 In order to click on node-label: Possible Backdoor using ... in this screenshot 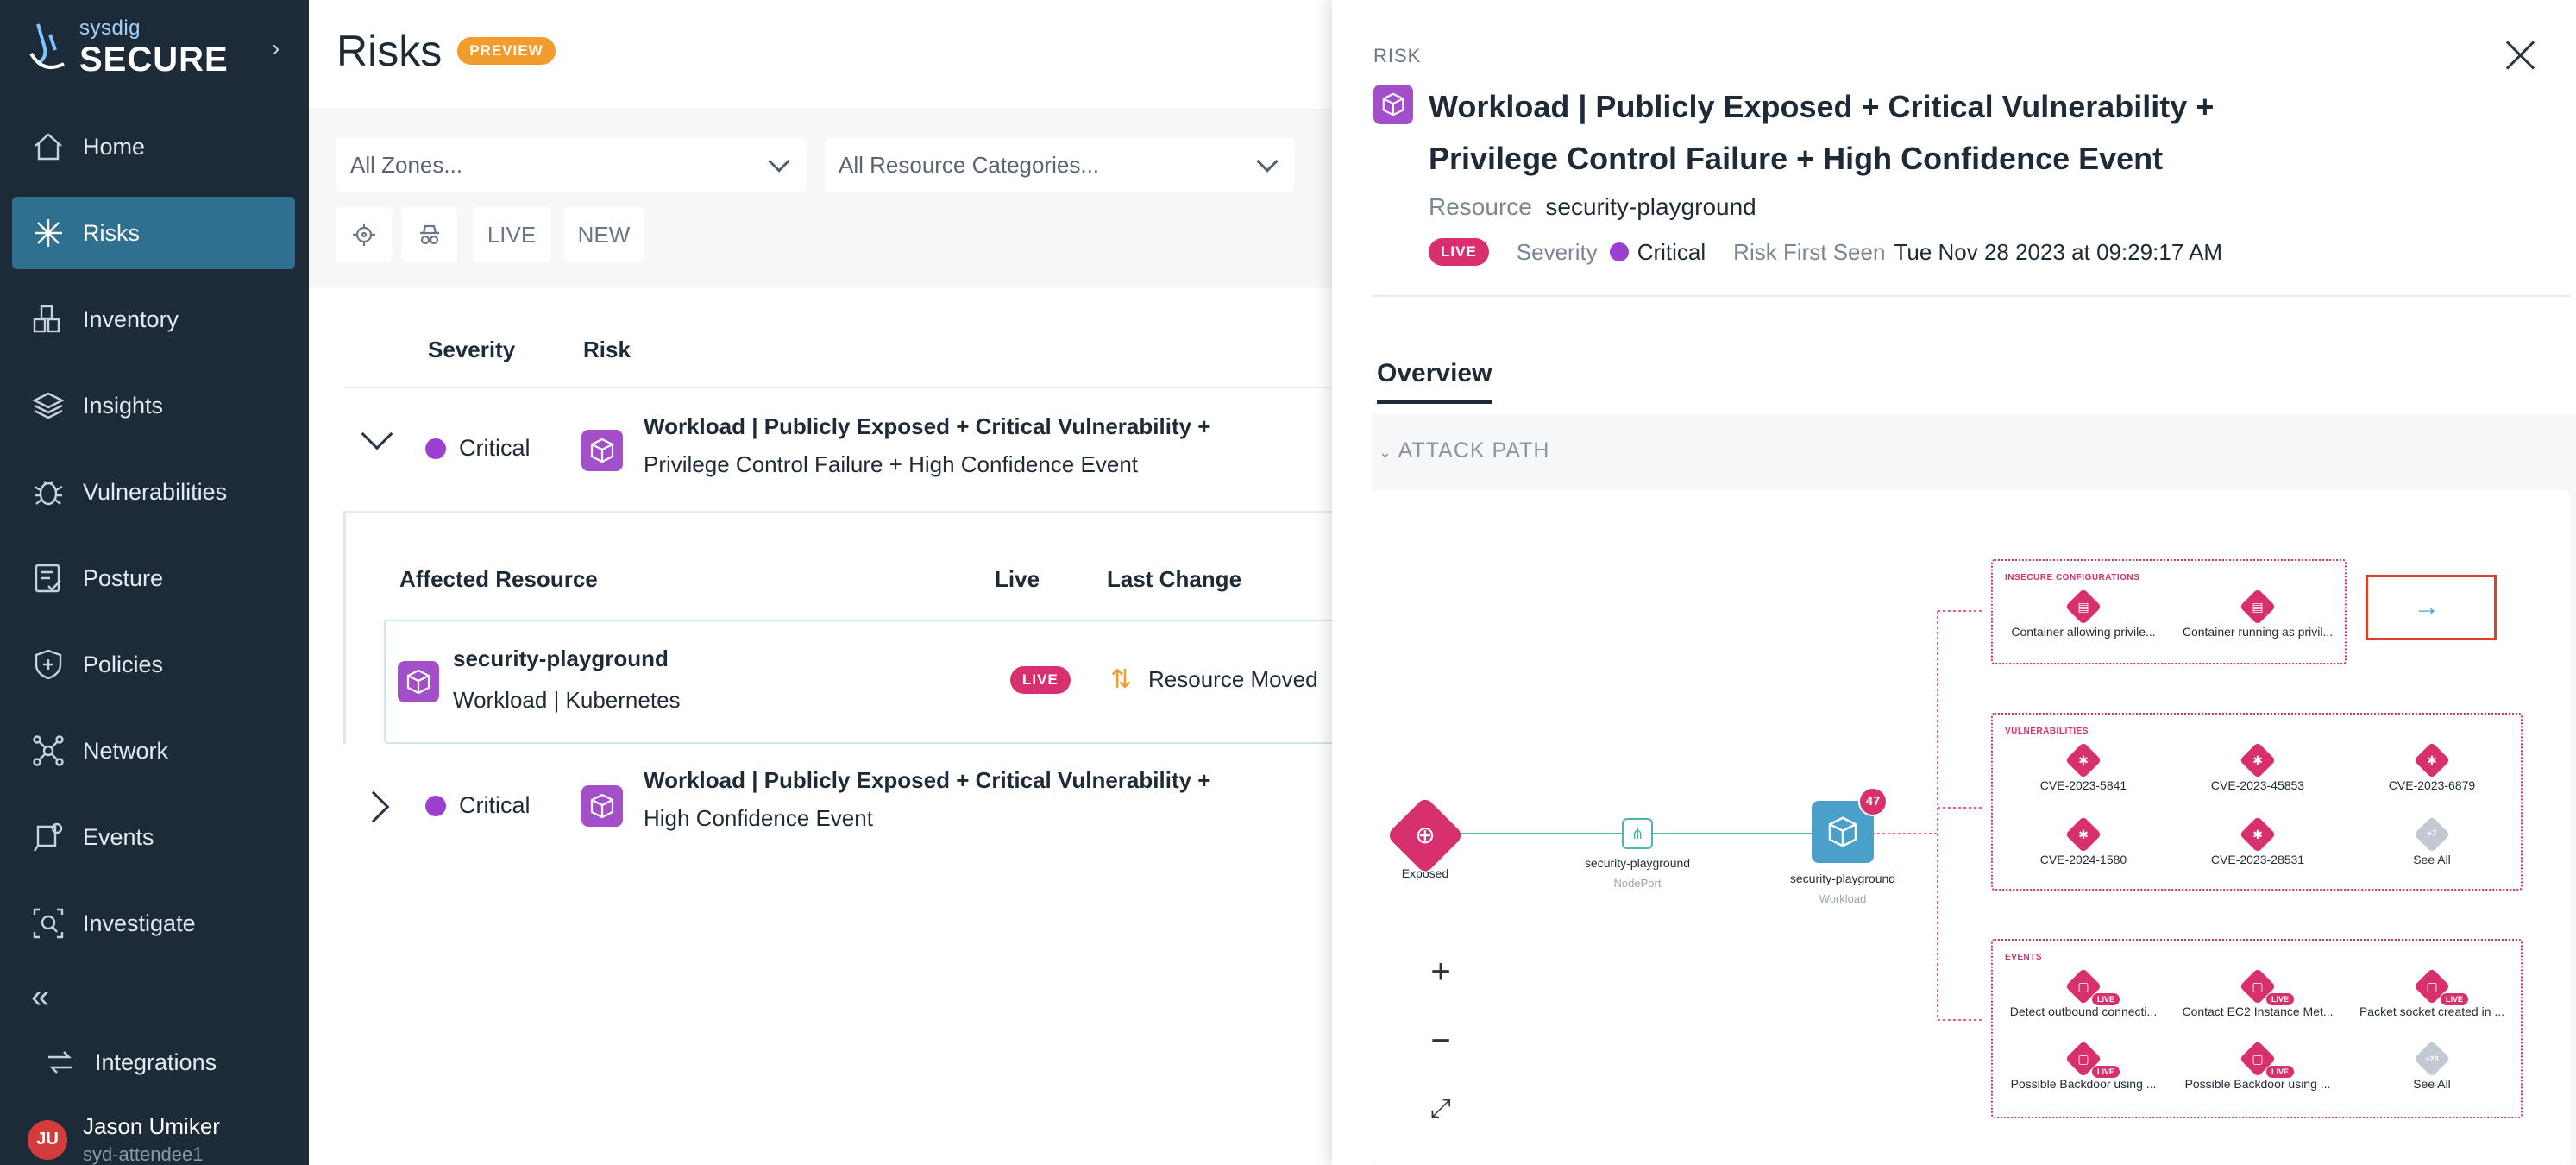, I will do `click(2257, 1084)`.